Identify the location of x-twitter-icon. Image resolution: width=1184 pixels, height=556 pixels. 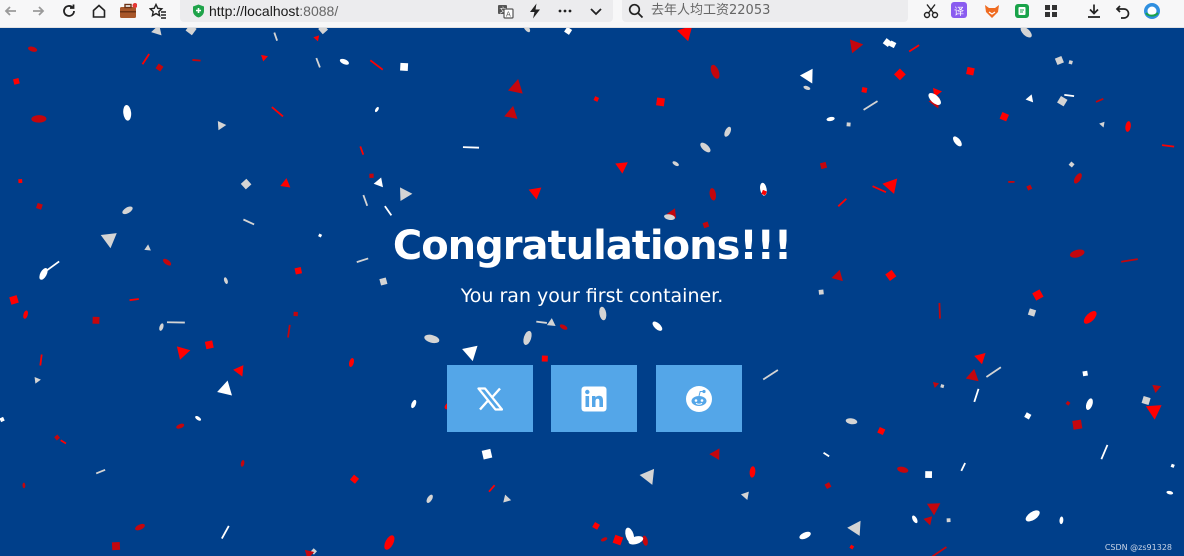
(490, 398).